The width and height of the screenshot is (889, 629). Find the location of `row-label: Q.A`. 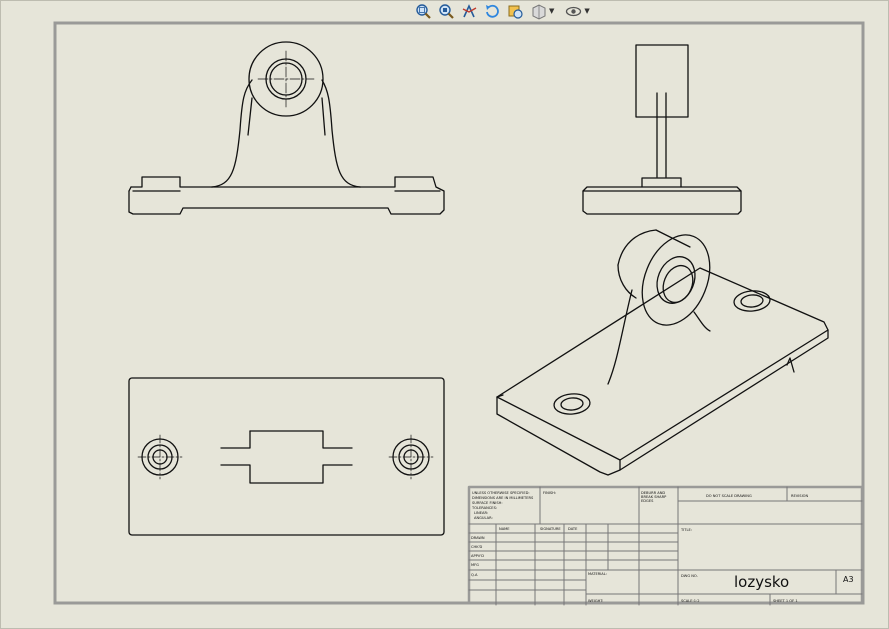

row-label: Q.A is located at coordinates (474, 575).